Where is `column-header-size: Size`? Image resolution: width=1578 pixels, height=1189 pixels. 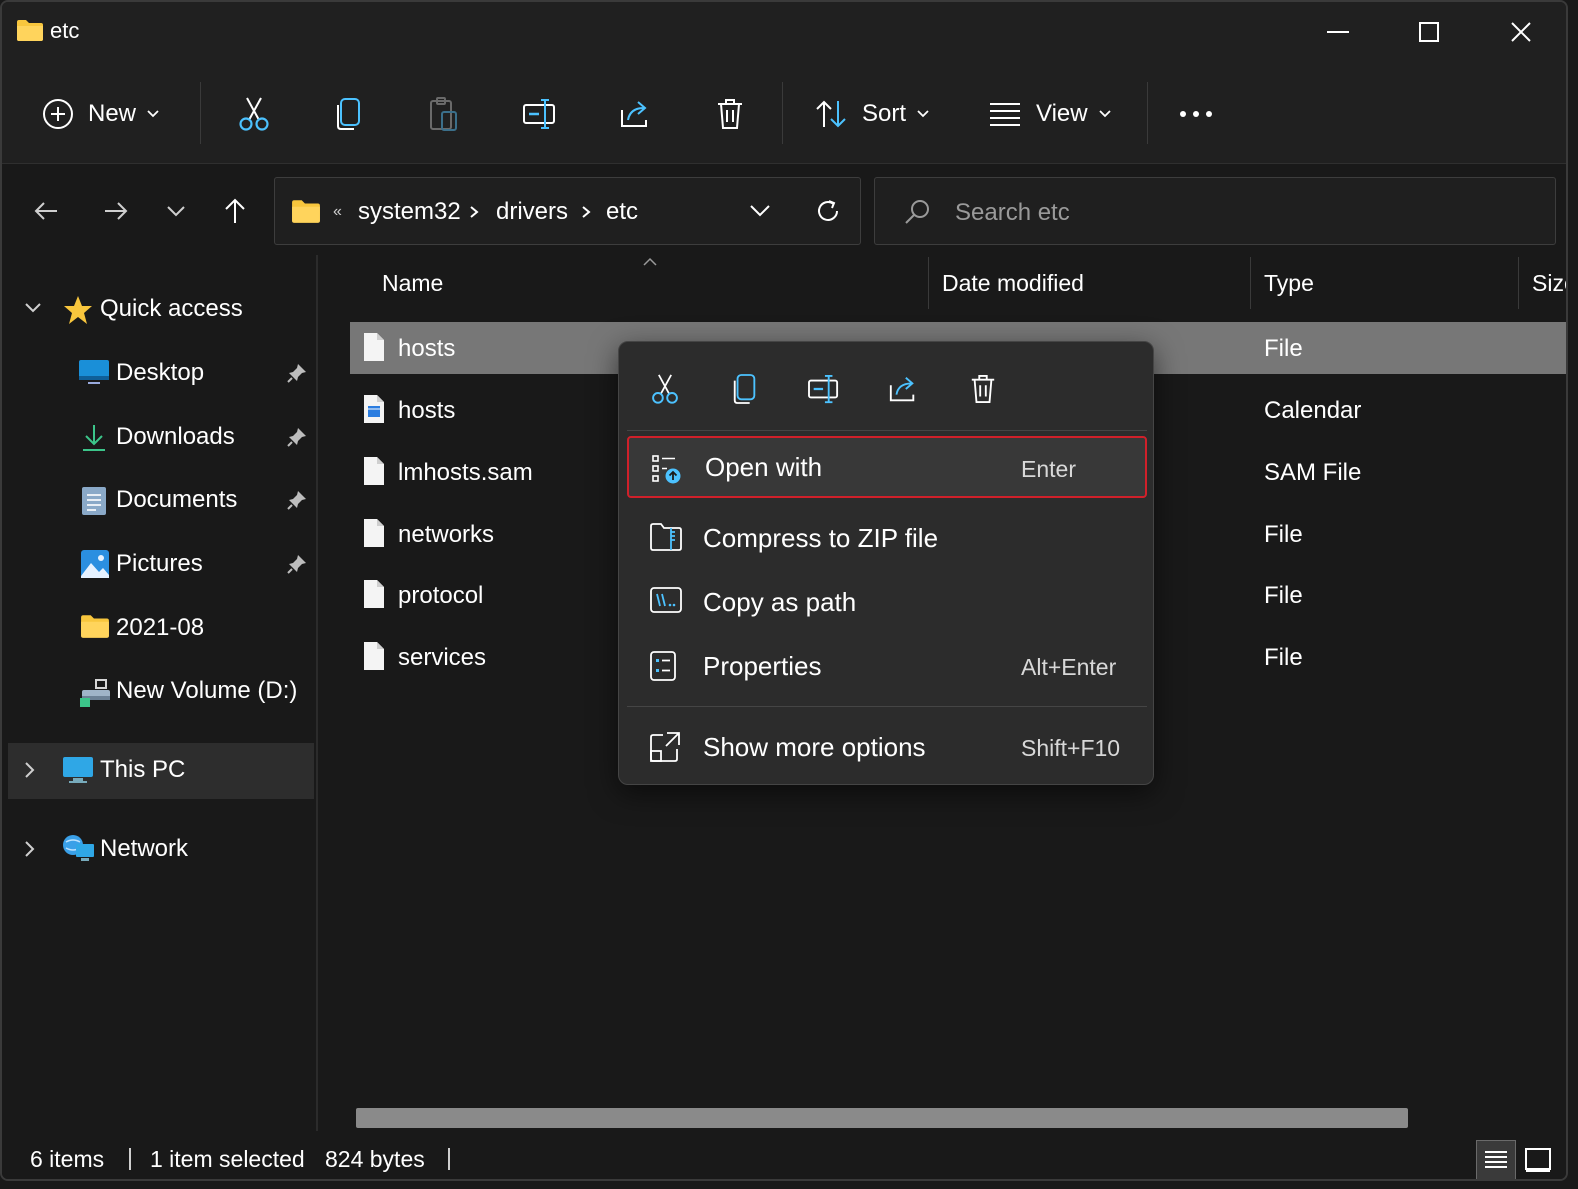
column-header-size: Size is located at coordinates (1549, 283).